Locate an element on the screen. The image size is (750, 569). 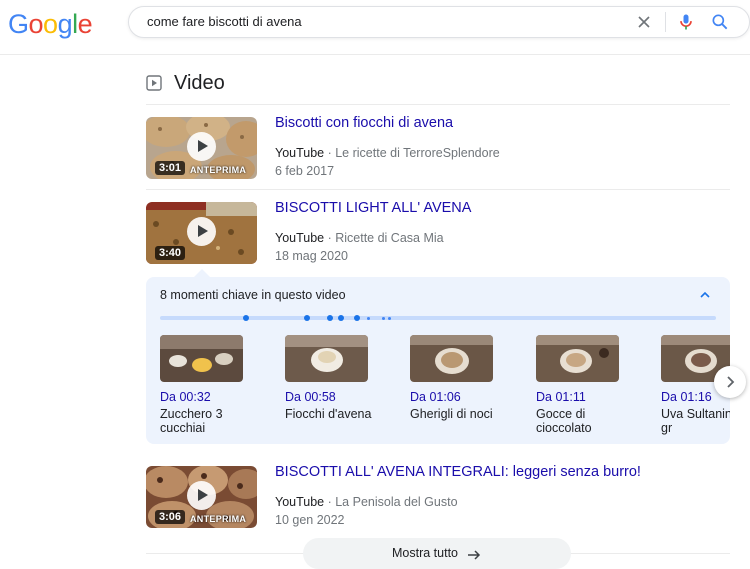
video-duration: 3:01 is located at coordinates (170, 168).